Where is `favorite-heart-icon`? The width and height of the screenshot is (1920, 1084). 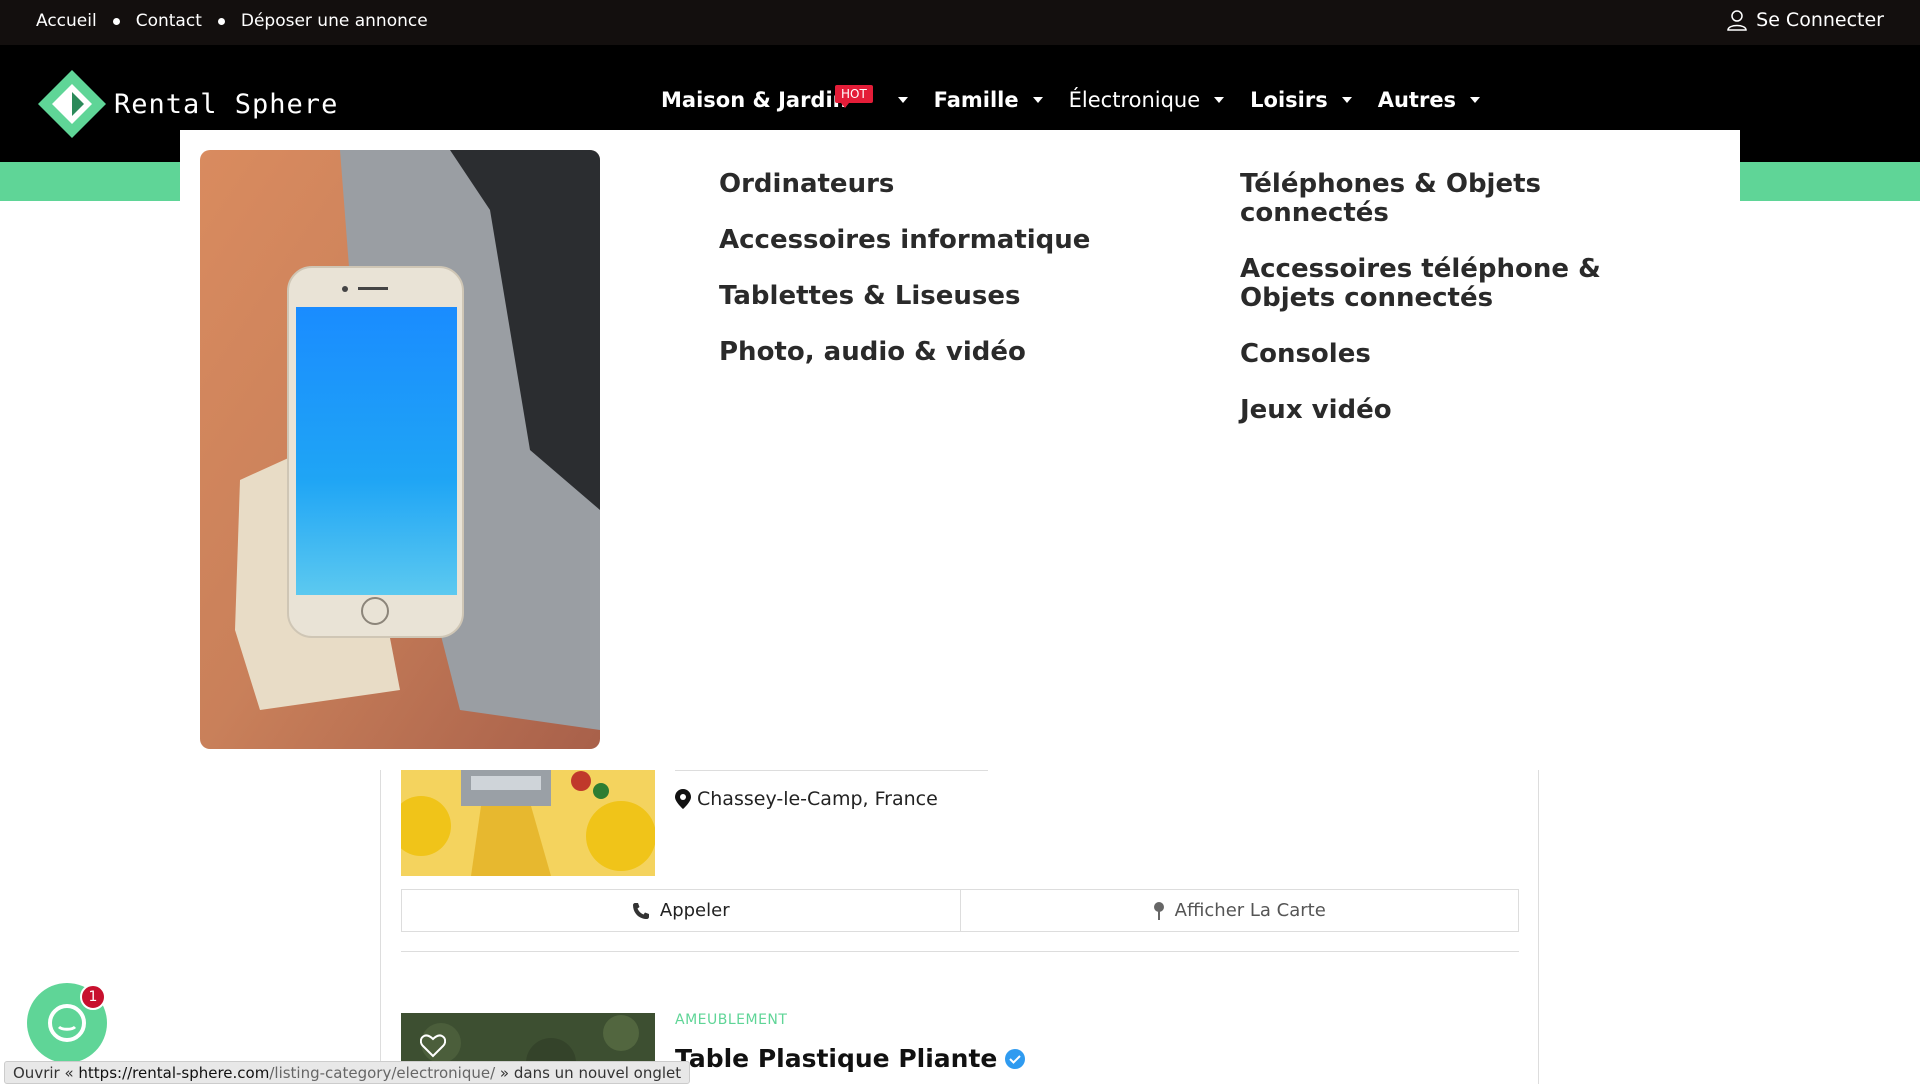
favorite-heart-icon is located at coordinates (433, 1048).